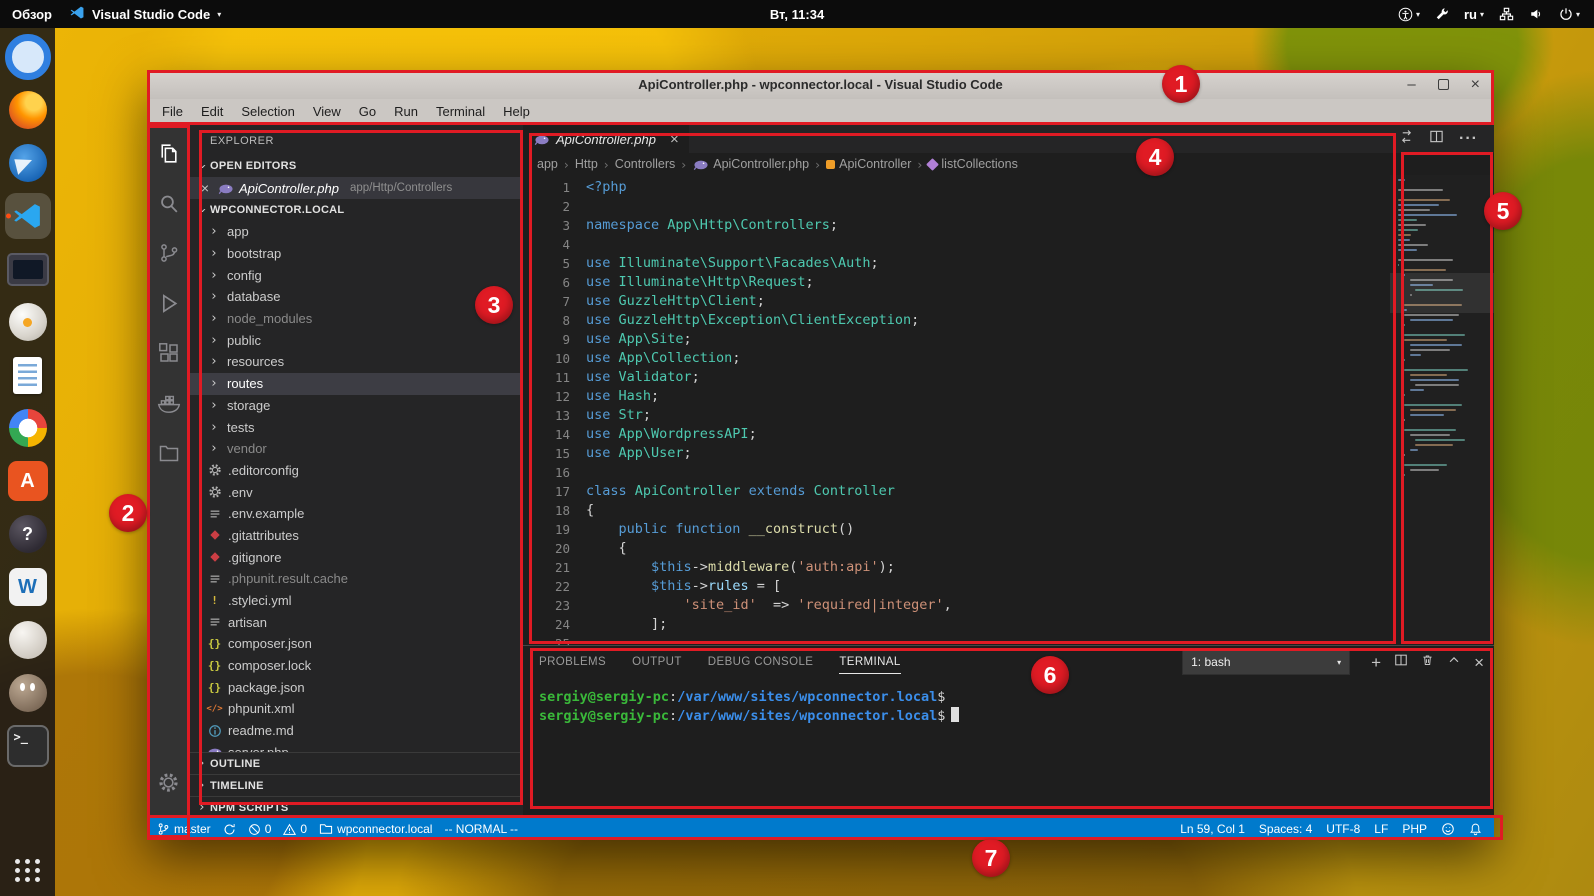  I want to click on open-editors-header: › OPEN EDITORS, so click(356, 166).